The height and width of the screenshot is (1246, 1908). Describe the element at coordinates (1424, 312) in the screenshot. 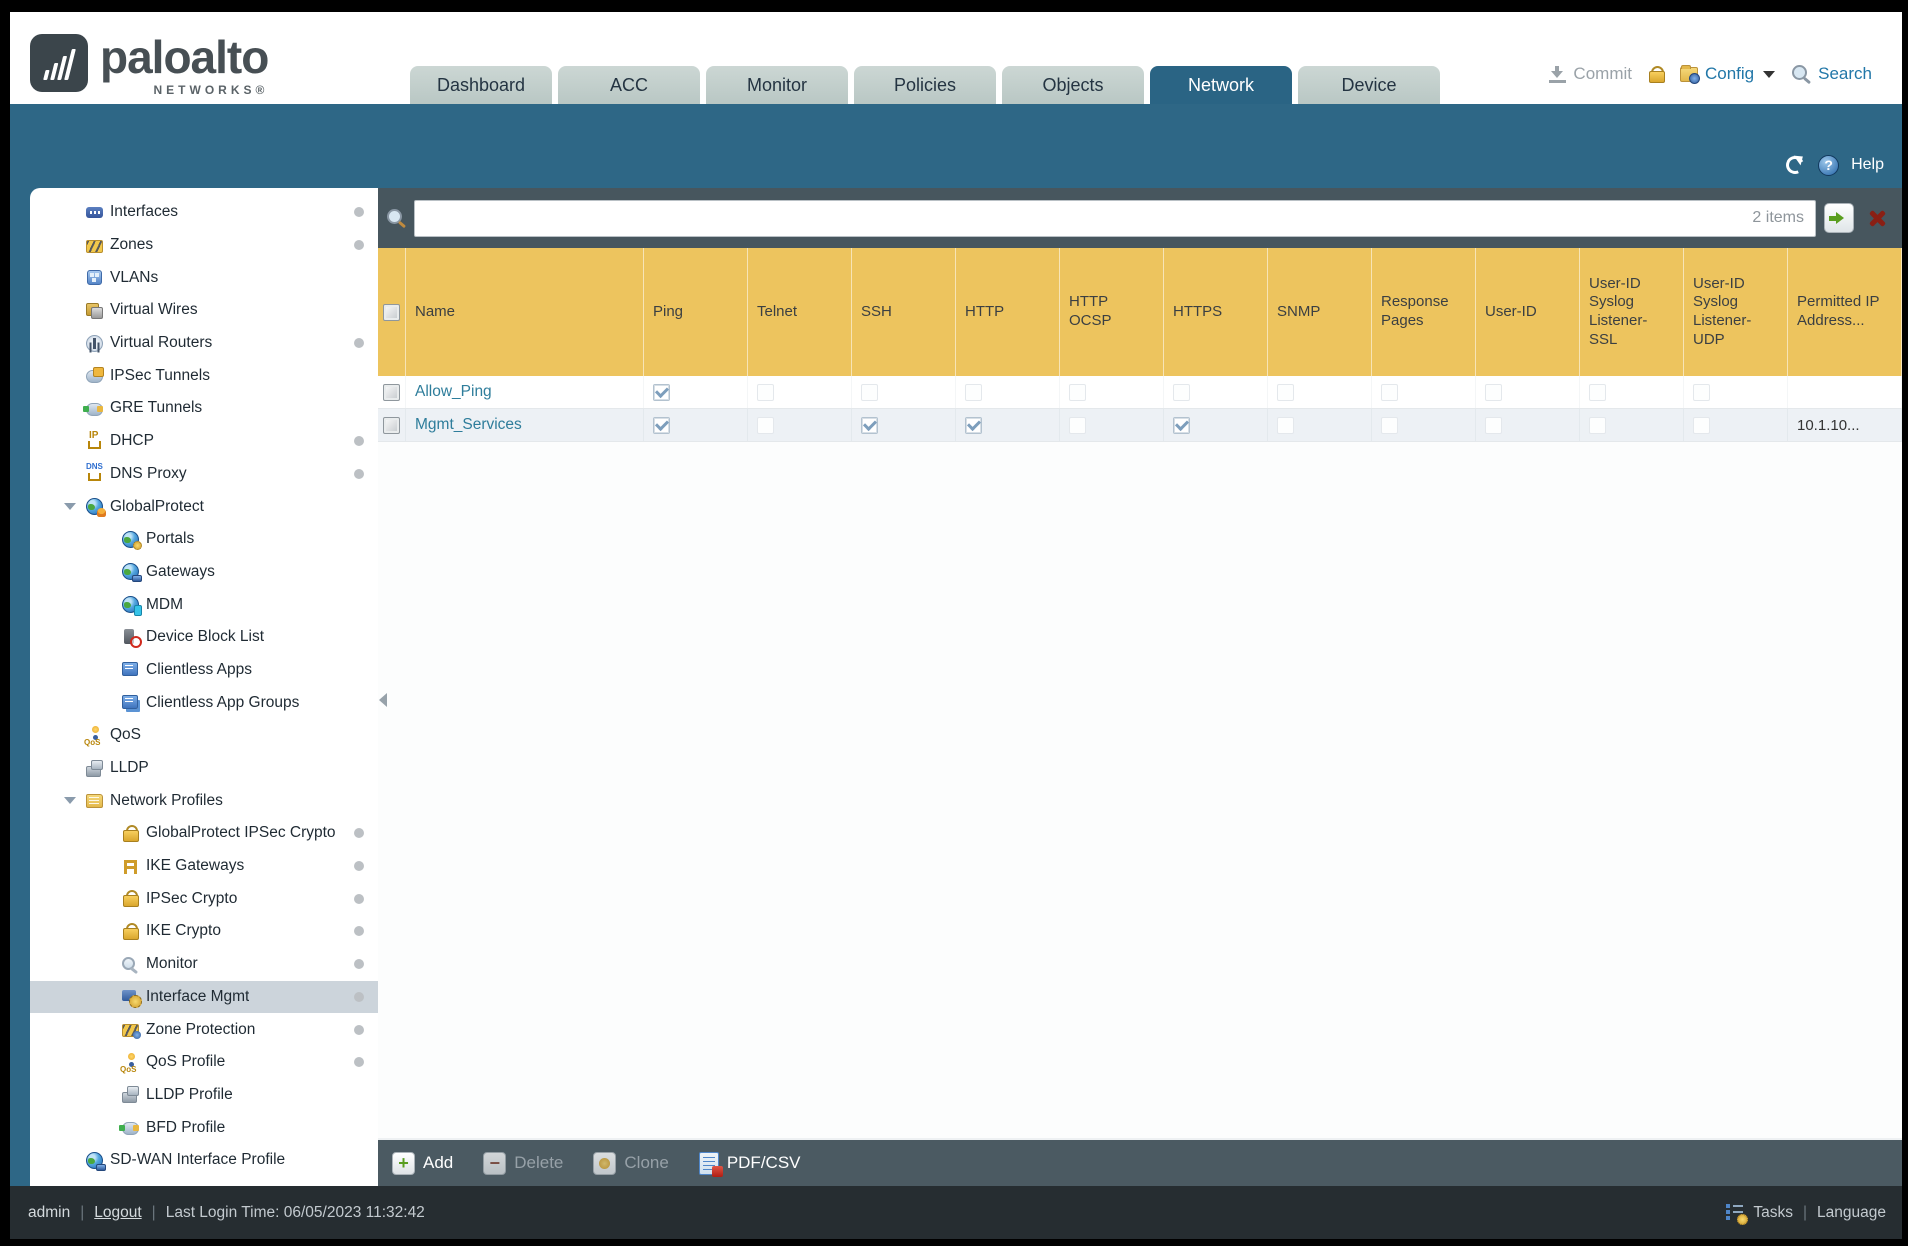

I see `col-header-response-pages: Response Pages` at that location.